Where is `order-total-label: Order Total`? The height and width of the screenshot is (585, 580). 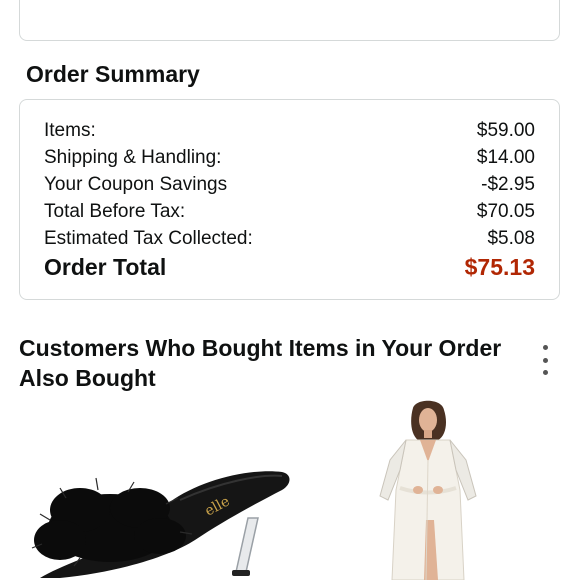
order-total-label: Order Total is located at coordinates (105, 267).